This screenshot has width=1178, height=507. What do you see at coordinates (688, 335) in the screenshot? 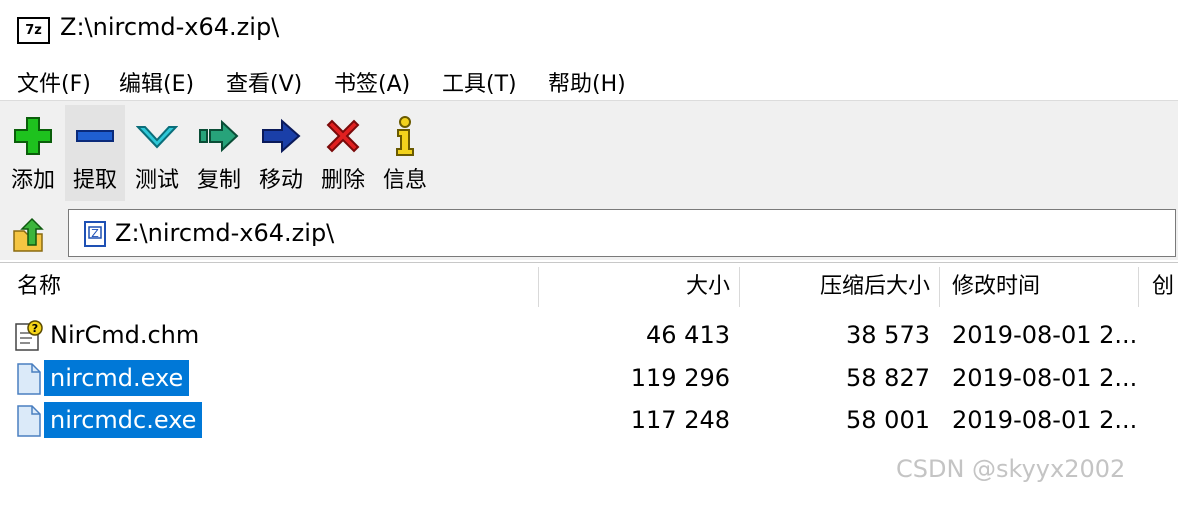
I see `file-size: 46 413` at bounding box center [688, 335].